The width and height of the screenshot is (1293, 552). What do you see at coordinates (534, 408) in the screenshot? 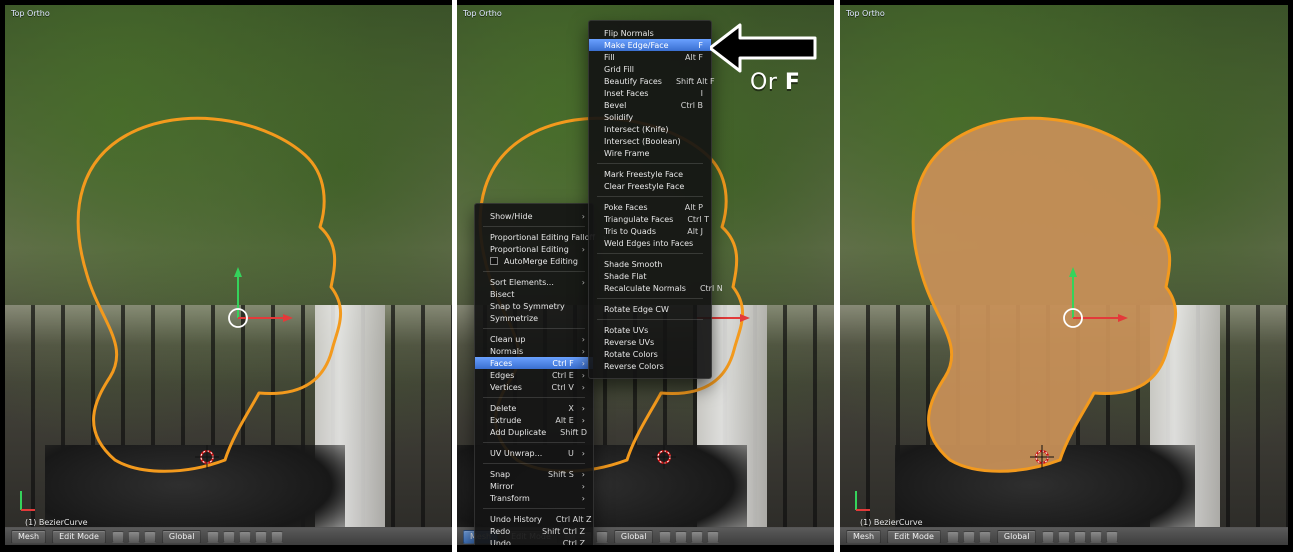
I see `menu-item: Delete X ›` at bounding box center [534, 408].